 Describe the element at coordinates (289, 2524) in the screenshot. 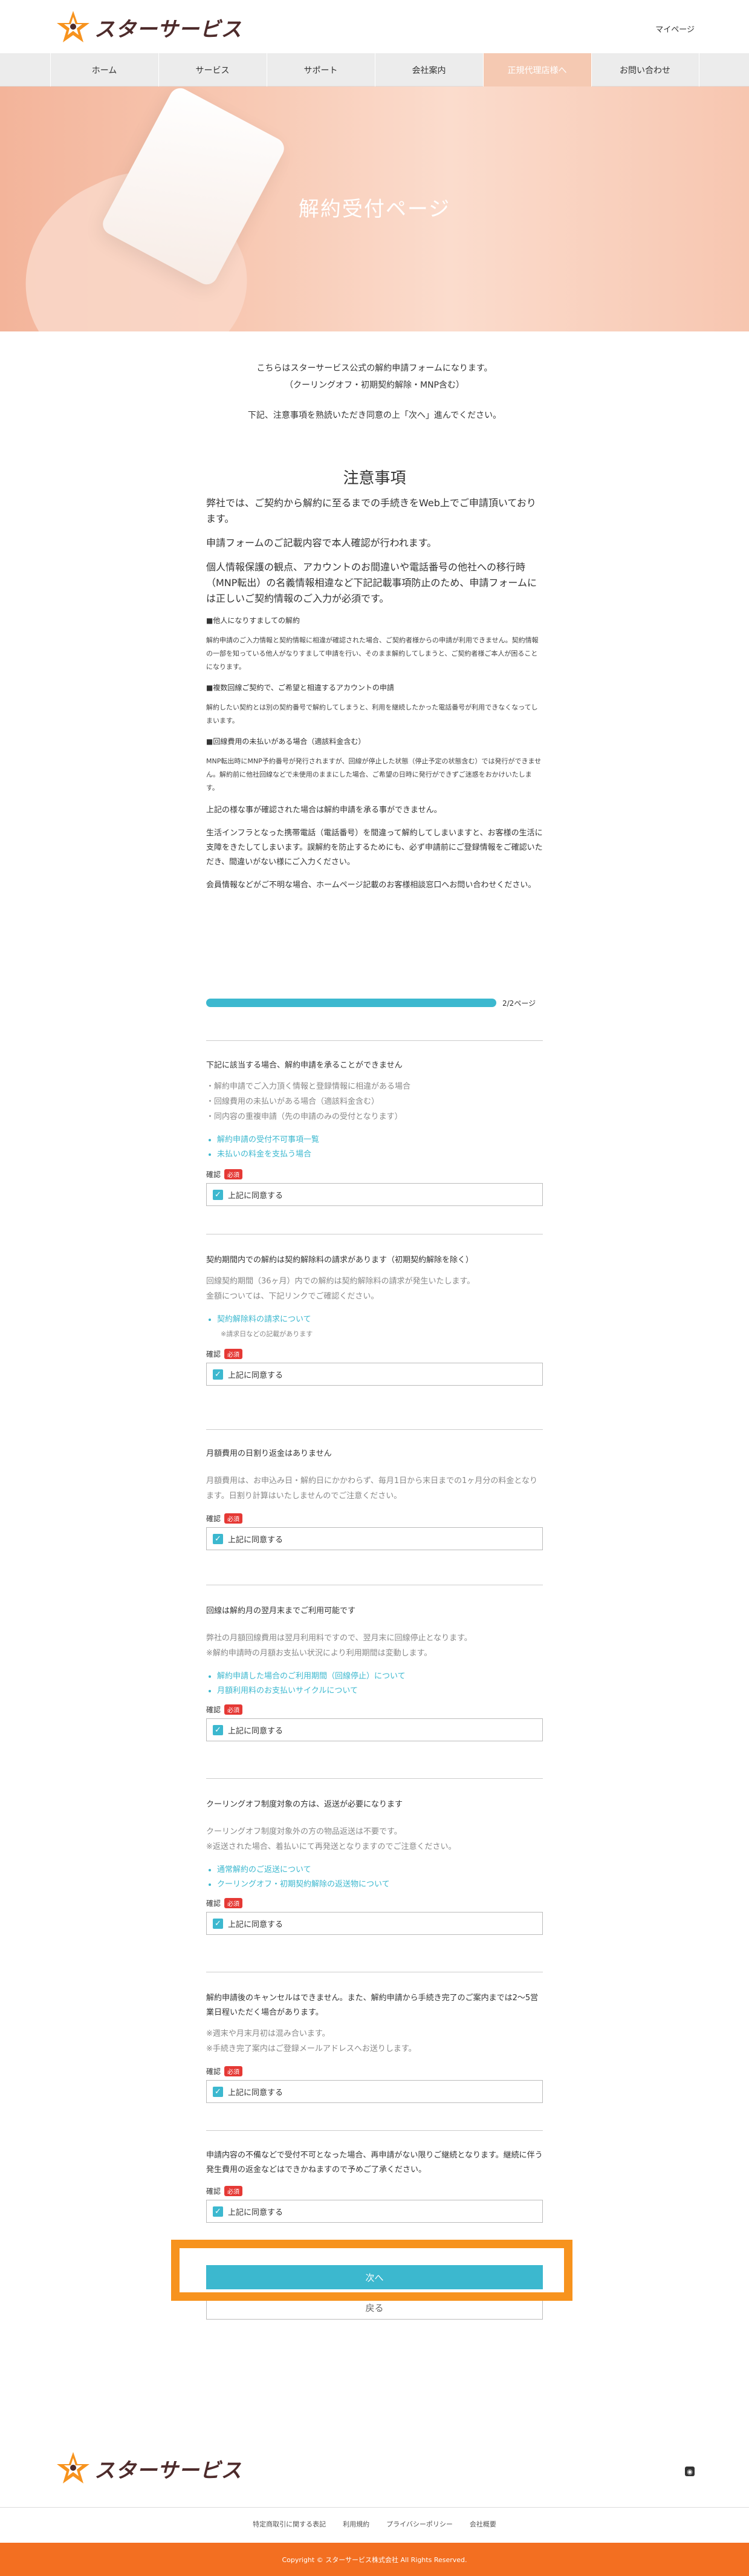

I see `footer-link: 特定商取引に関する表記` at that location.